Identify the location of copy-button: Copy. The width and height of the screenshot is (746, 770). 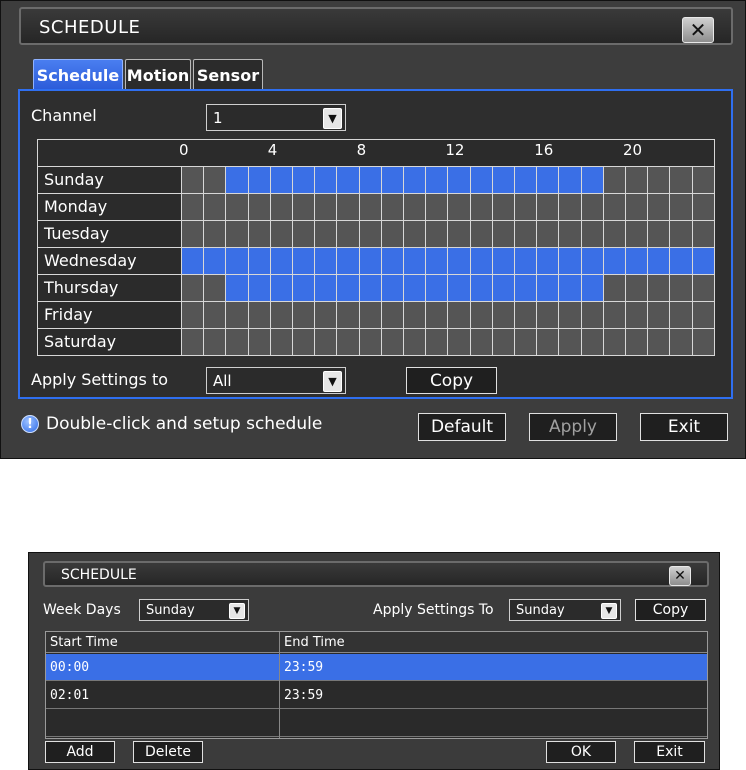
(670, 610).